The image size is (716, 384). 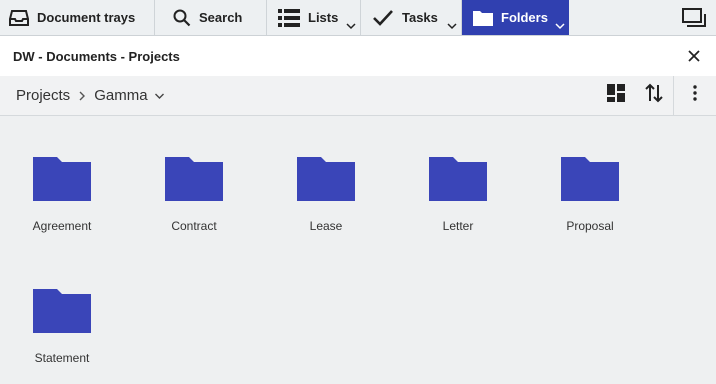 I want to click on grid-view-icon, so click(x=616, y=95).